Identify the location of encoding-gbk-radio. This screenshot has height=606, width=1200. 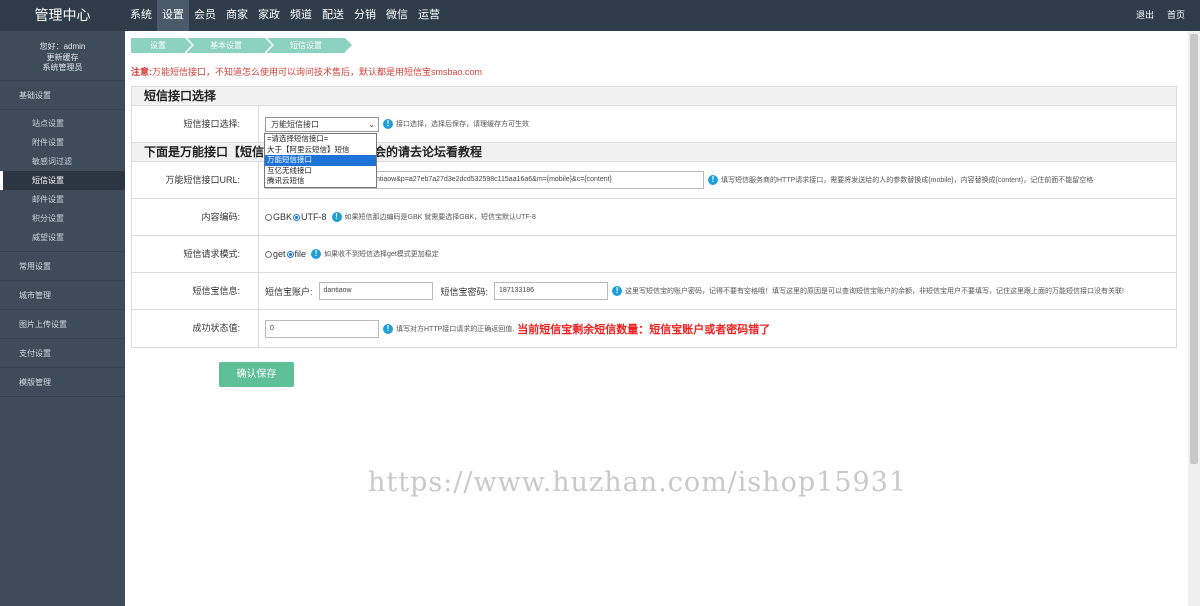
(268, 217).